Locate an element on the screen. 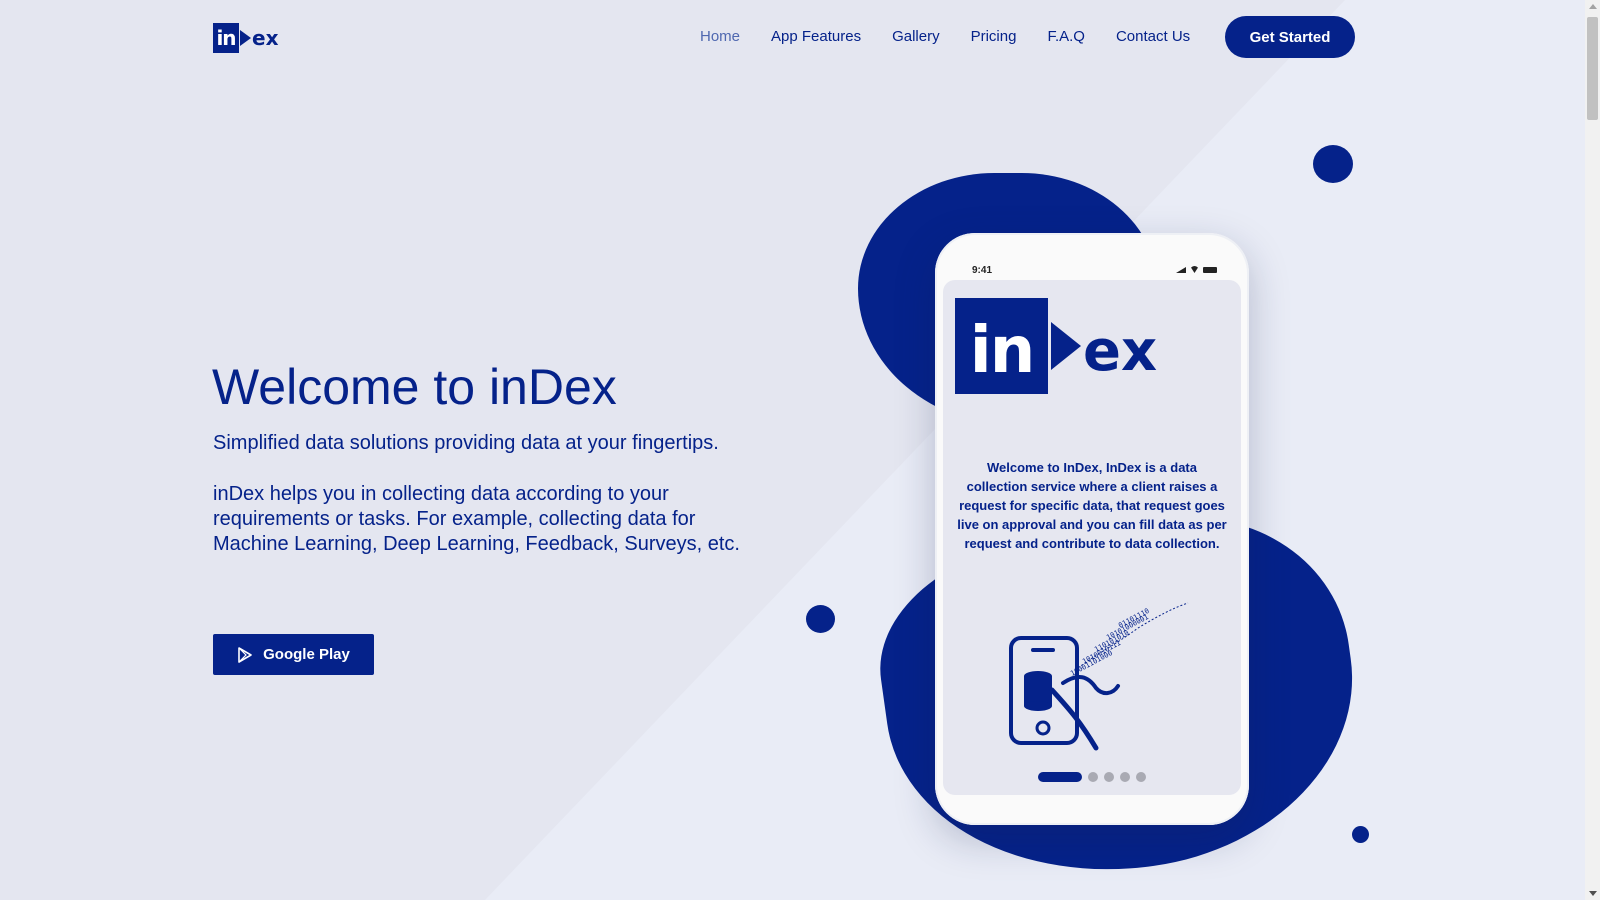 Image resolution: width=1600 pixels, height=900 pixels. google-play-button: Google Play is located at coordinates (293, 654).